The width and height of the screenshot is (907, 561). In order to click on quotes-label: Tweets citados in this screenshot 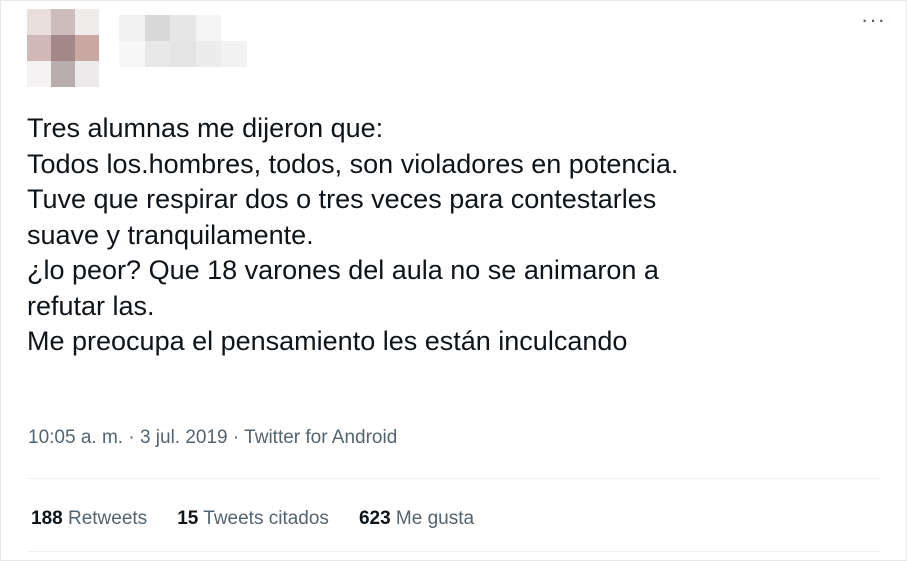, I will do `click(266, 518)`.